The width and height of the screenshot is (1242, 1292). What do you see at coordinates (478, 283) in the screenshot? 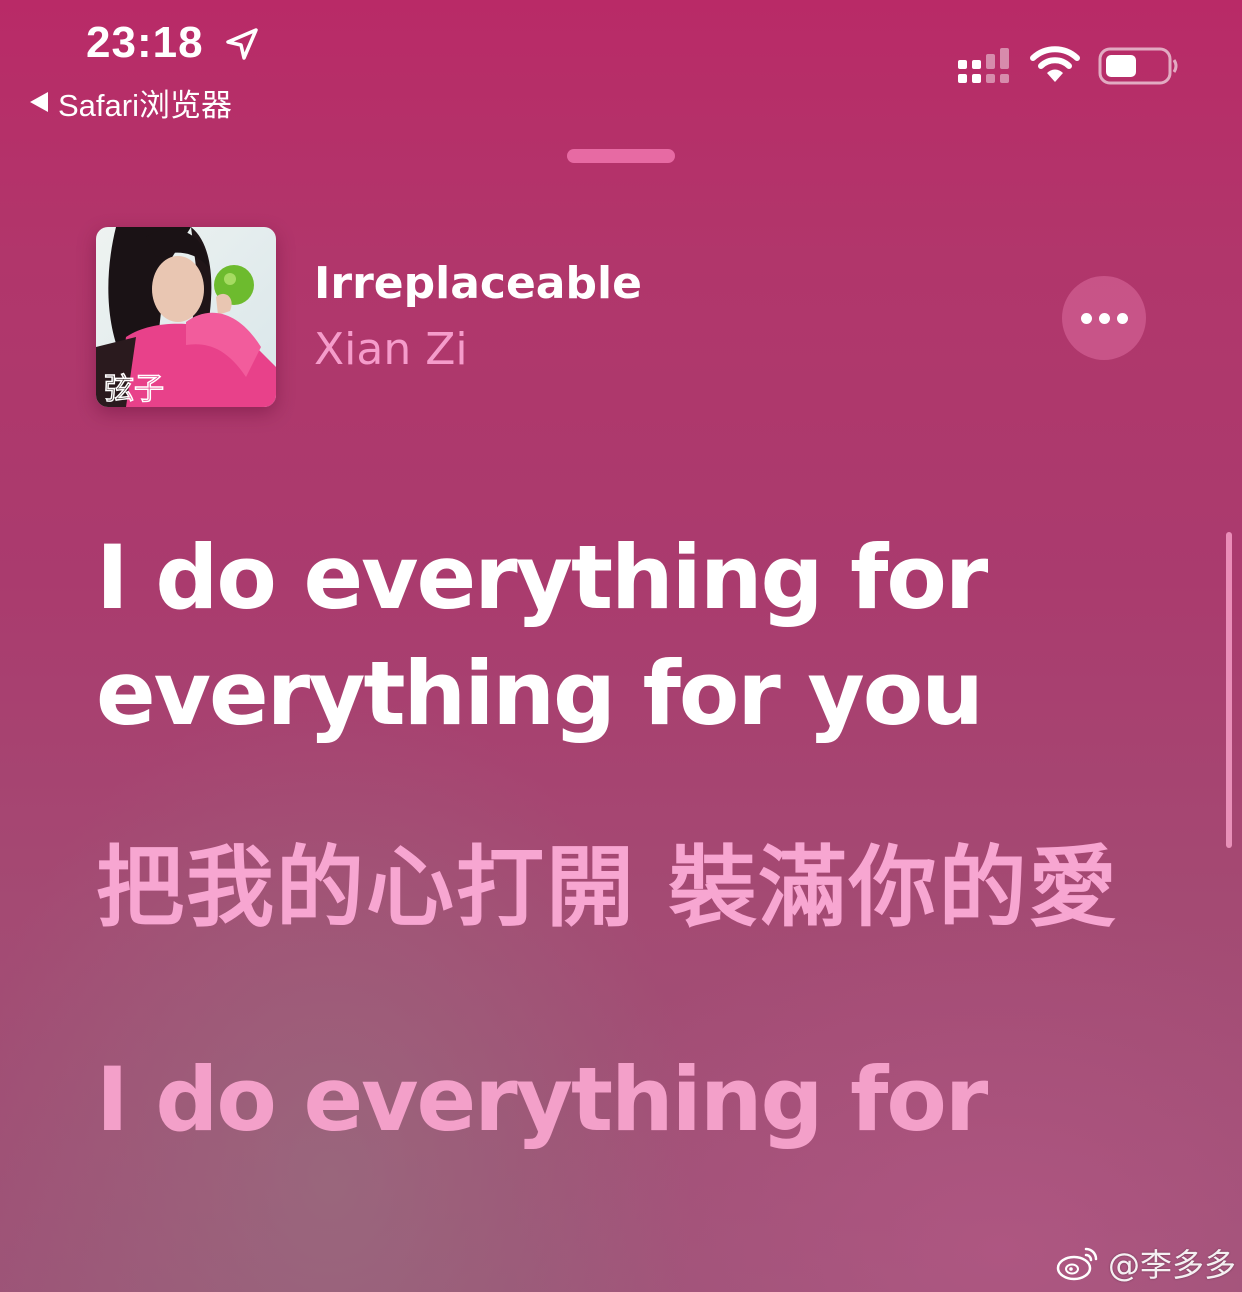
I see `song-title: Irreplaceable` at bounding box center [478, 283].